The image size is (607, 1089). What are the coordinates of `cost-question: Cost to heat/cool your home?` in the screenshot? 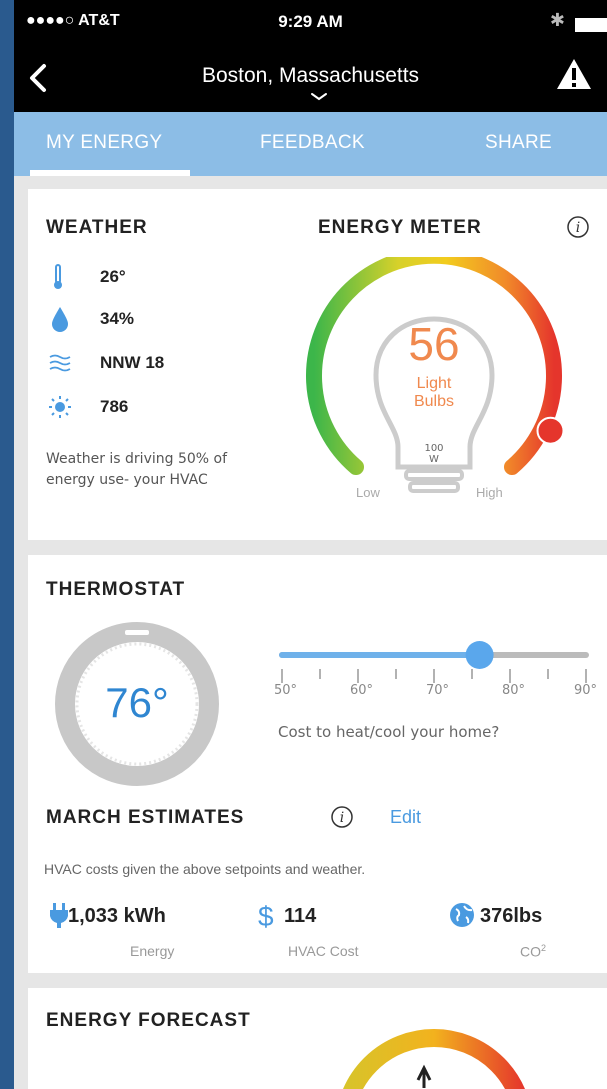 It's located at (389, 732).